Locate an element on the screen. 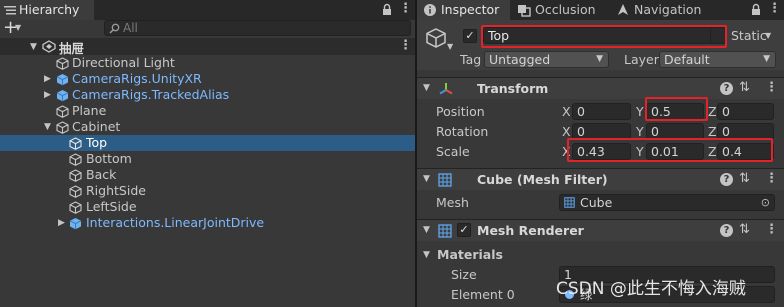  mesh-grid-icon is located at coordinates (569, 202).